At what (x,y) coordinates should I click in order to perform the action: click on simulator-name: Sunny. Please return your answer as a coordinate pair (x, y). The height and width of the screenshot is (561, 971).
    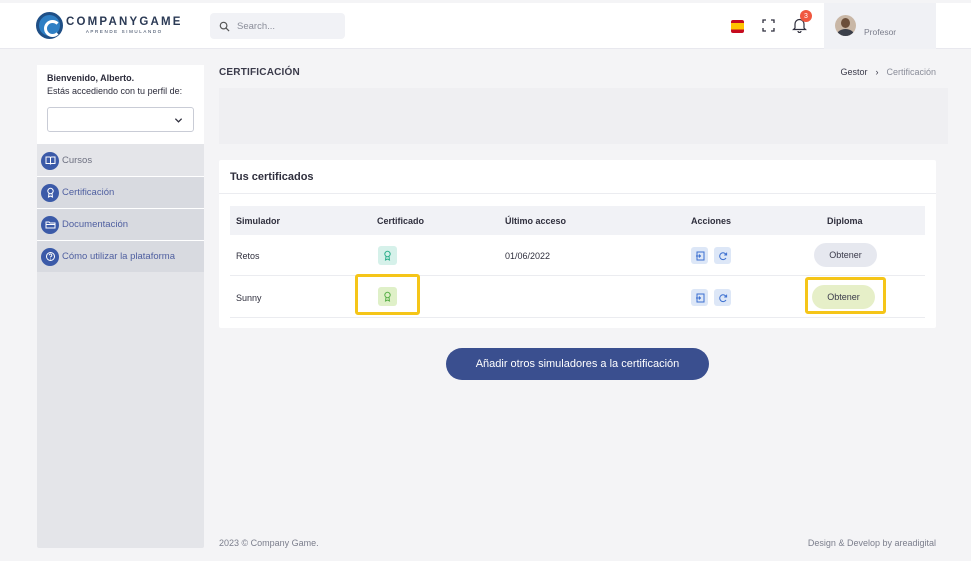
    Looking at the image, I should click on (249, 298).